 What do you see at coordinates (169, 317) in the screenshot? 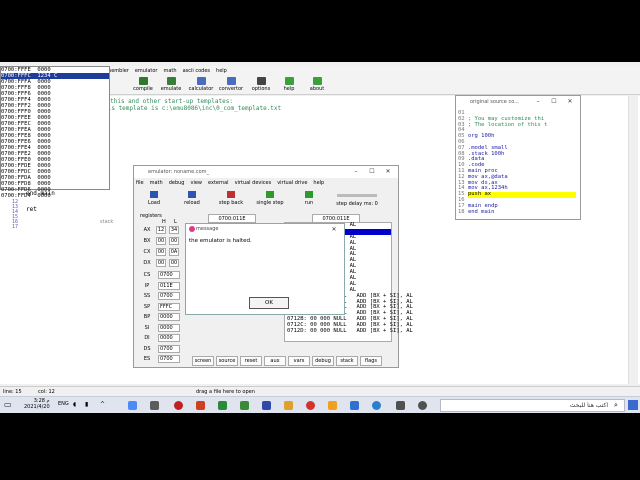
I see `register-value-bp: 0000` at bounding box center [169, 317].